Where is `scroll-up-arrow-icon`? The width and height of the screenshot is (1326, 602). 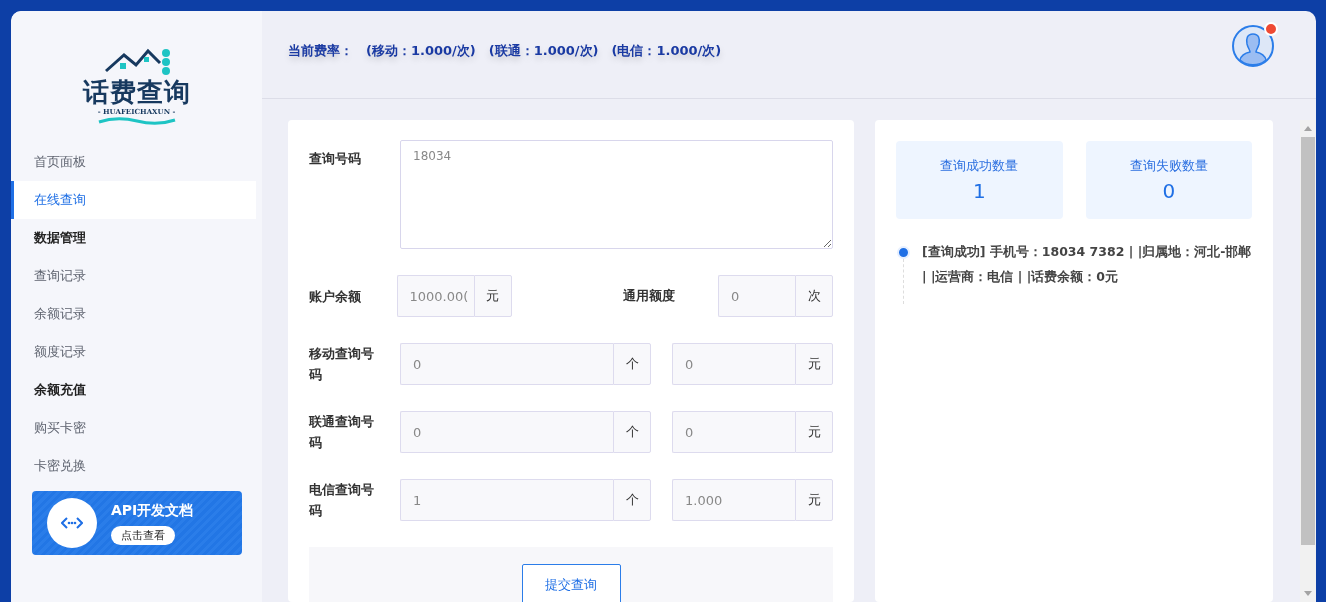 scroll-up-arrow-icon is located at coordinates (1308, 128).